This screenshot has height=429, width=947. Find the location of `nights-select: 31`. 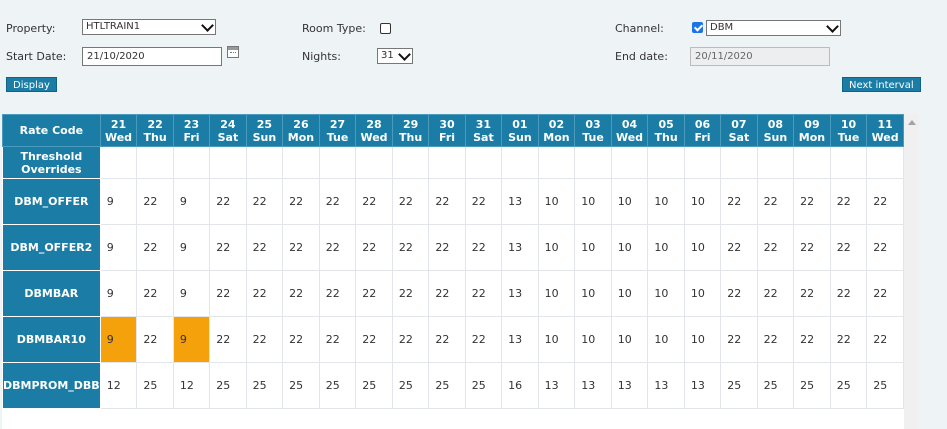

nights-select: 31 is located at coordinates (395, 56).